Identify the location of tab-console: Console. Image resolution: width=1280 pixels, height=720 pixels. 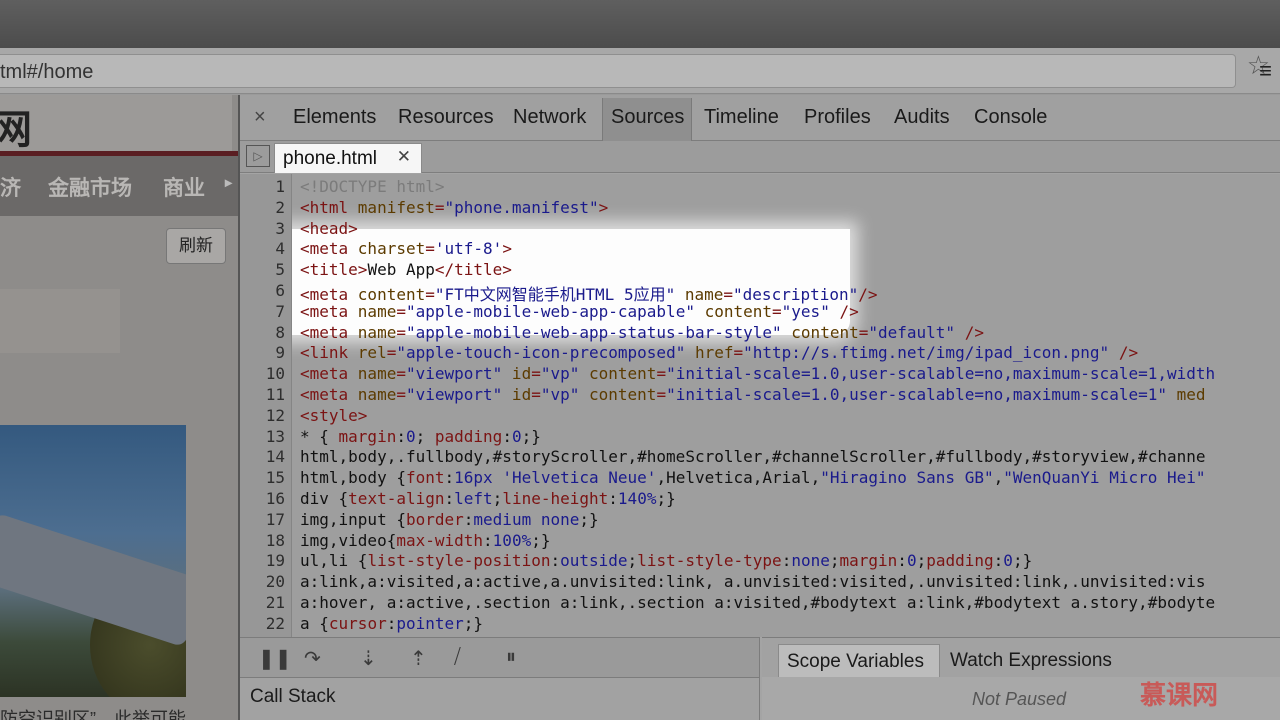
(1010, 117).